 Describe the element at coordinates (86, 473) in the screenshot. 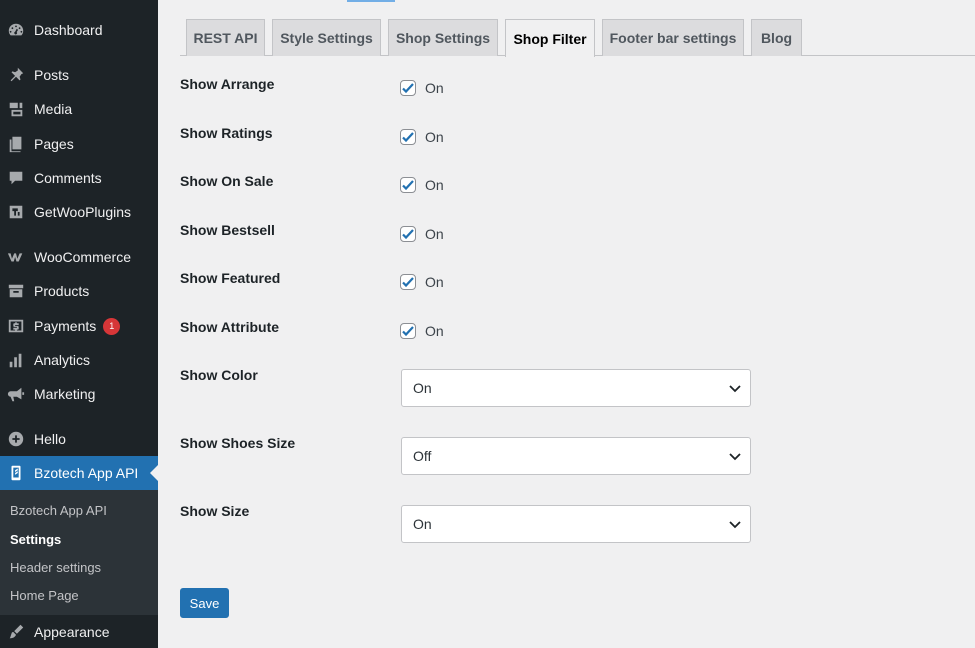

I see `menu-label: Bzotech App API` at that location.